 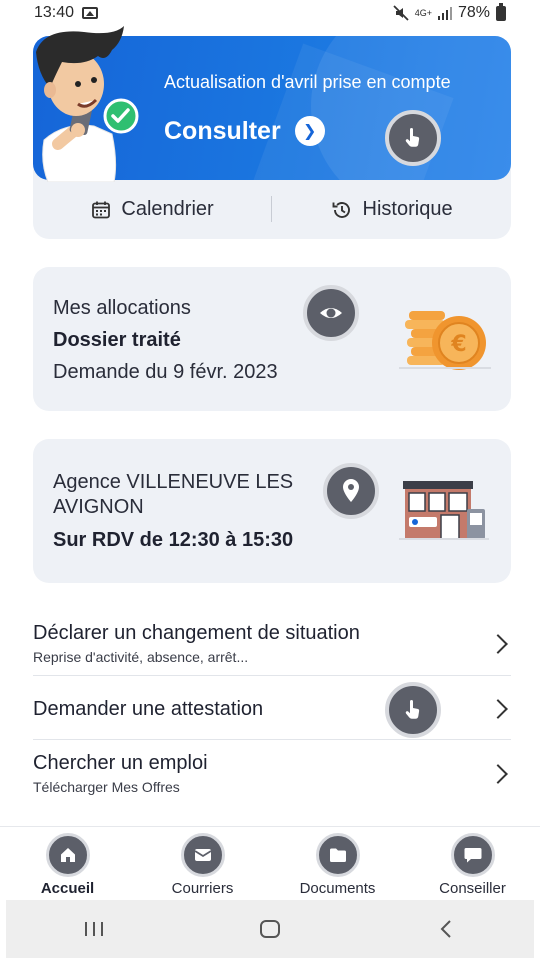 I want to click on nav-home: Accueil, so click(x=67, y=863).